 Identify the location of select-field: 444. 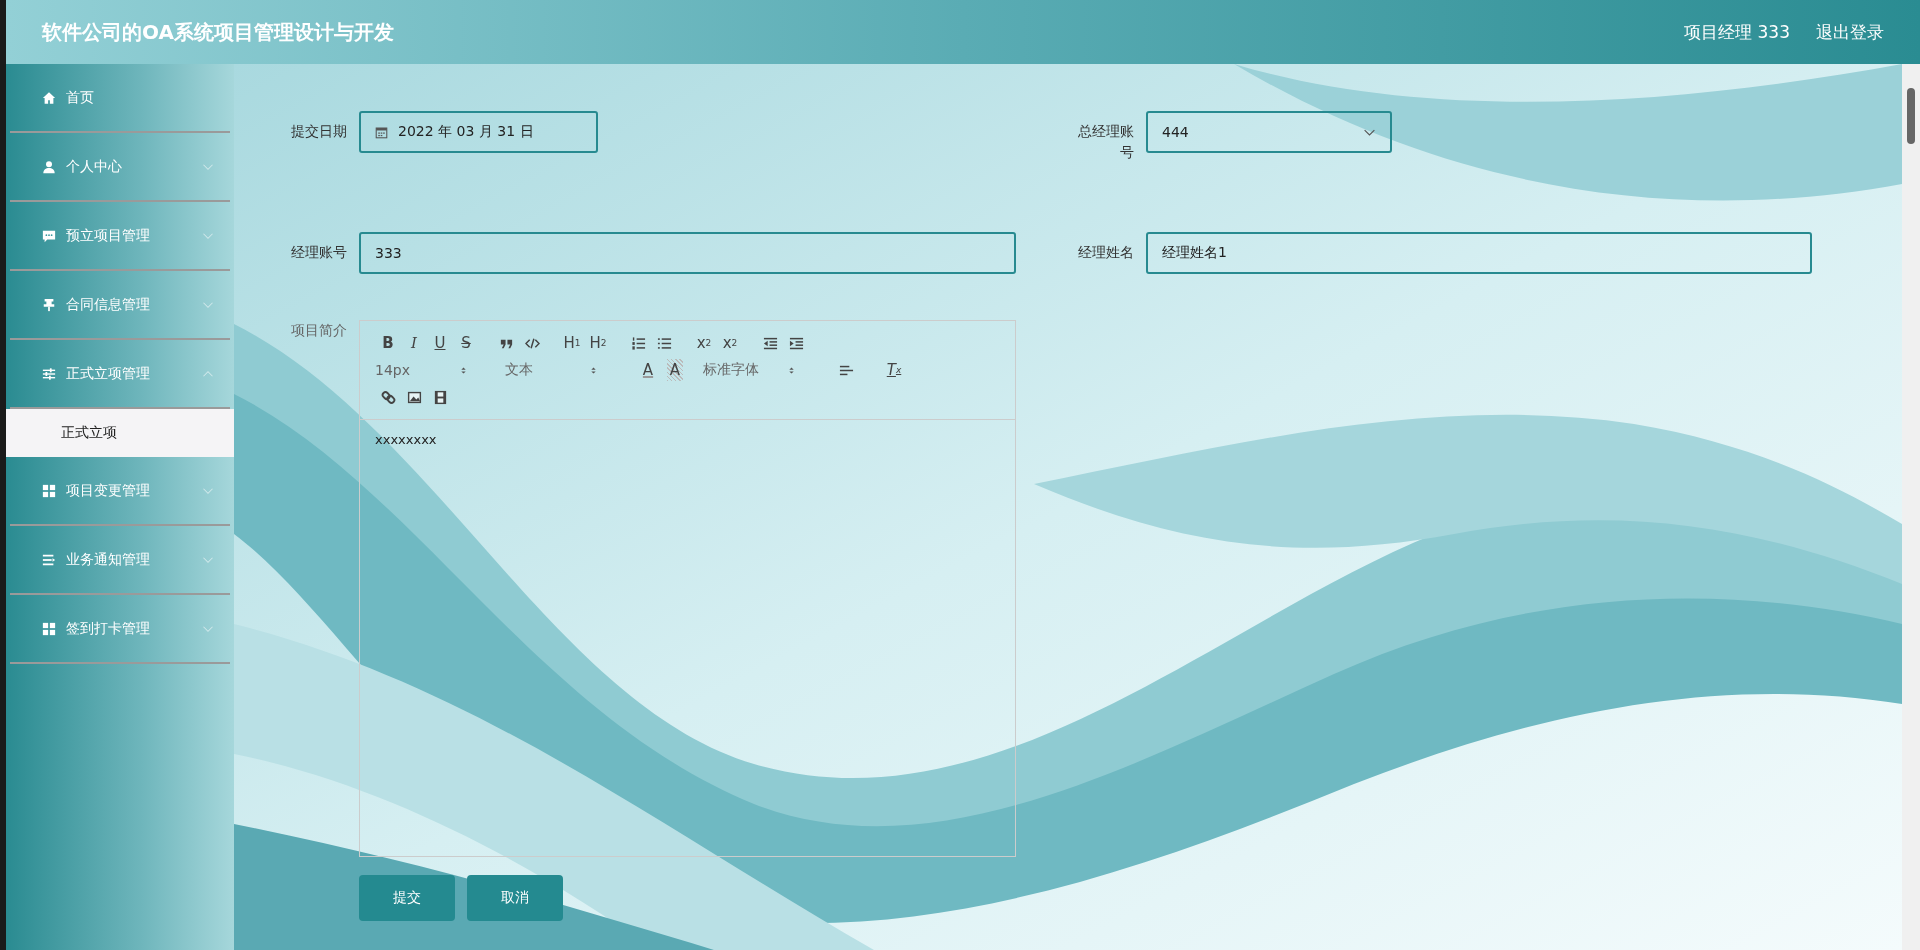
(1269, 132).